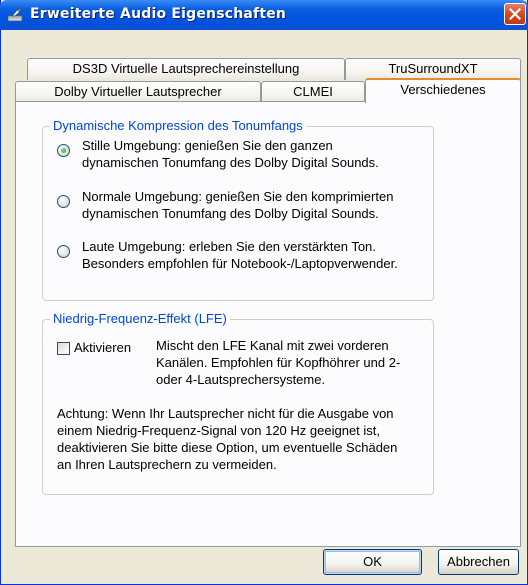  I want to click on compression-group-title: Dynamische Kompression des Tonumfangs, so click(178, 126).